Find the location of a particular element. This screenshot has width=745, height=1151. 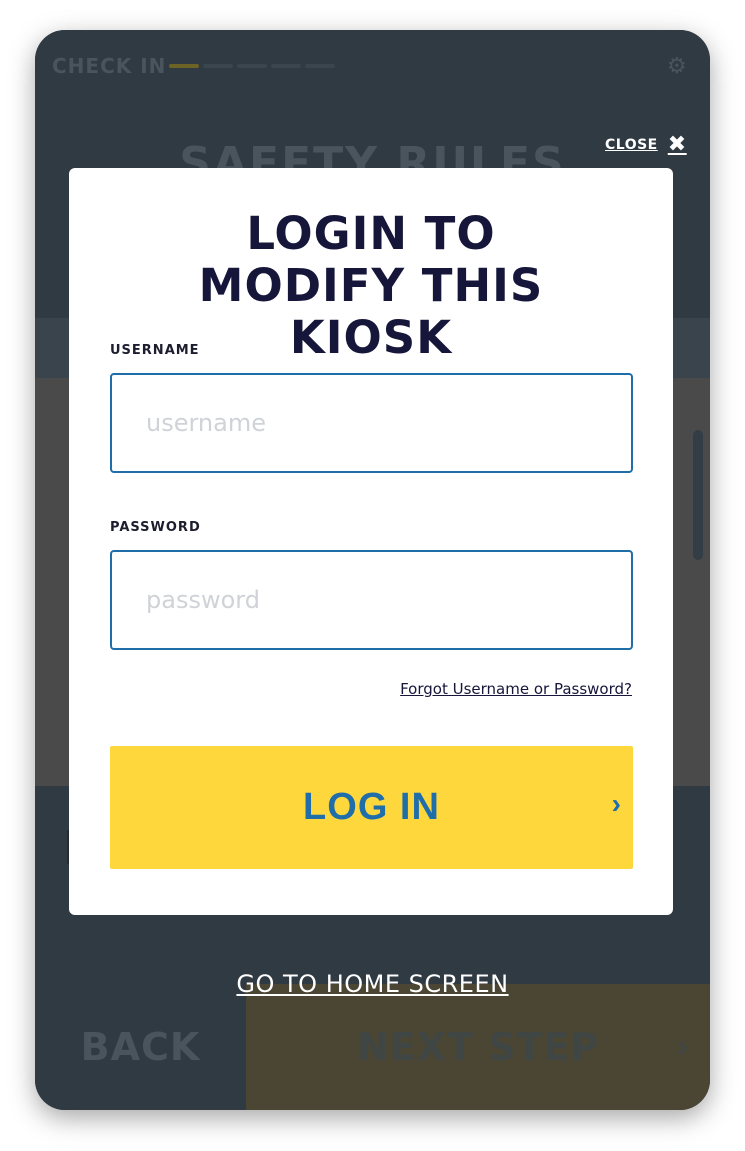

forgot-credentials-link: Forgot Username or Password? is located at coordinates (516, 689).